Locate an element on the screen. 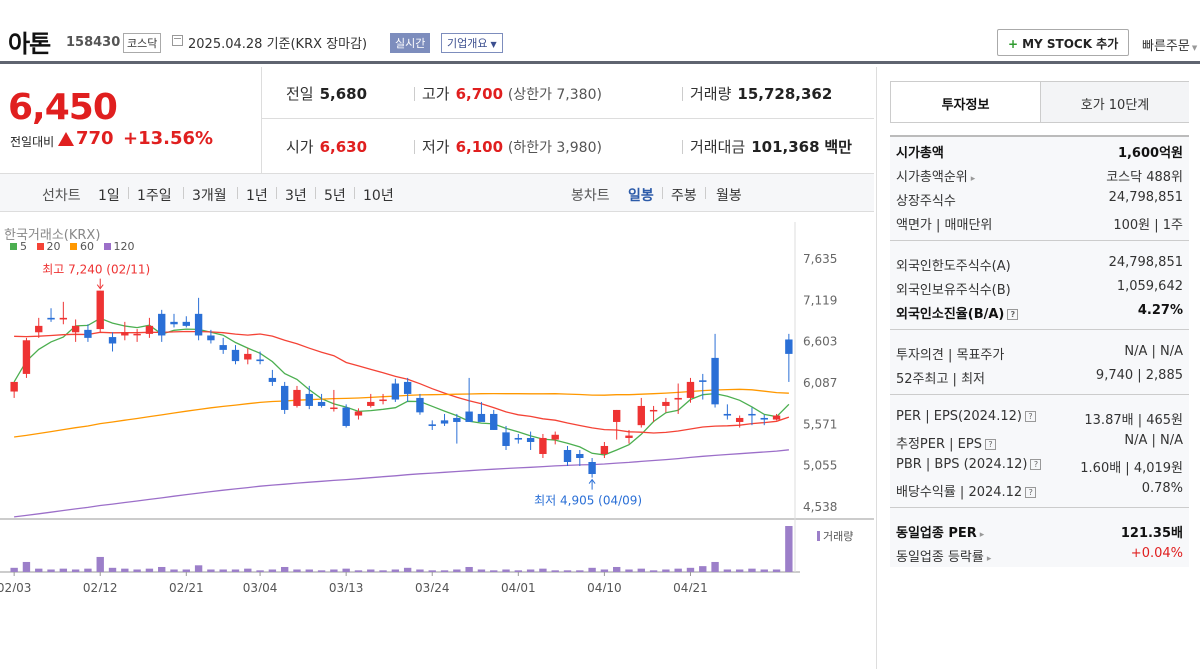 This screenshot has width=1200, height=669. calendar-icon is located at coordinates (177, 40).